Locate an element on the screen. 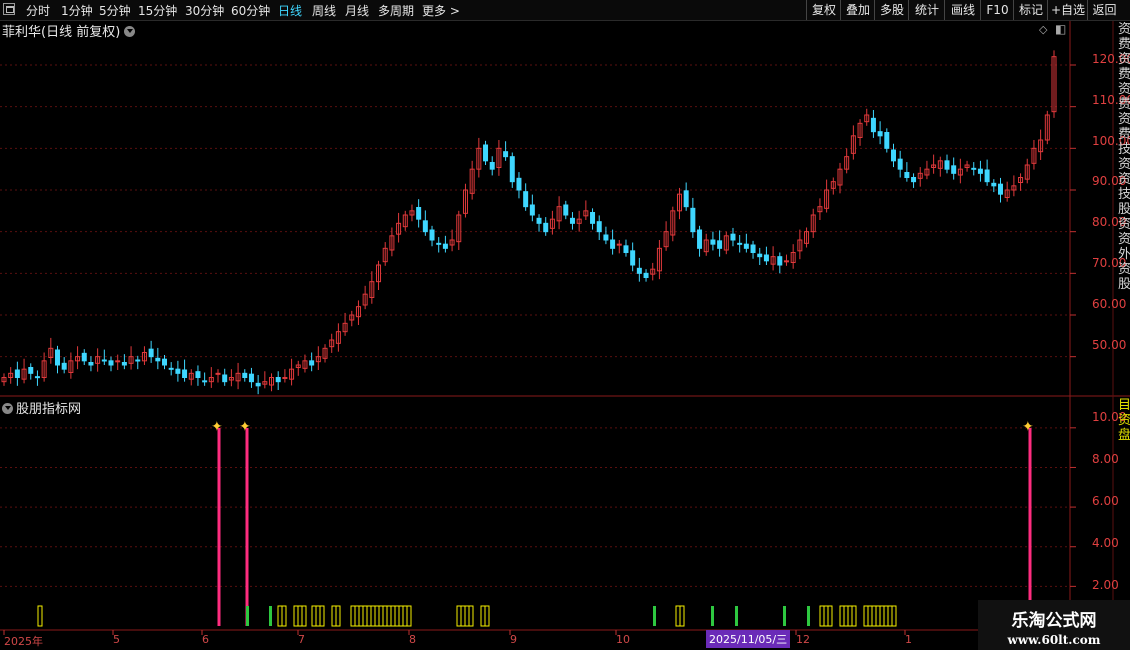 This screenshot has height=650, width=1130. tab-multi-period: 多周期 is located at coordinates (396, 10).